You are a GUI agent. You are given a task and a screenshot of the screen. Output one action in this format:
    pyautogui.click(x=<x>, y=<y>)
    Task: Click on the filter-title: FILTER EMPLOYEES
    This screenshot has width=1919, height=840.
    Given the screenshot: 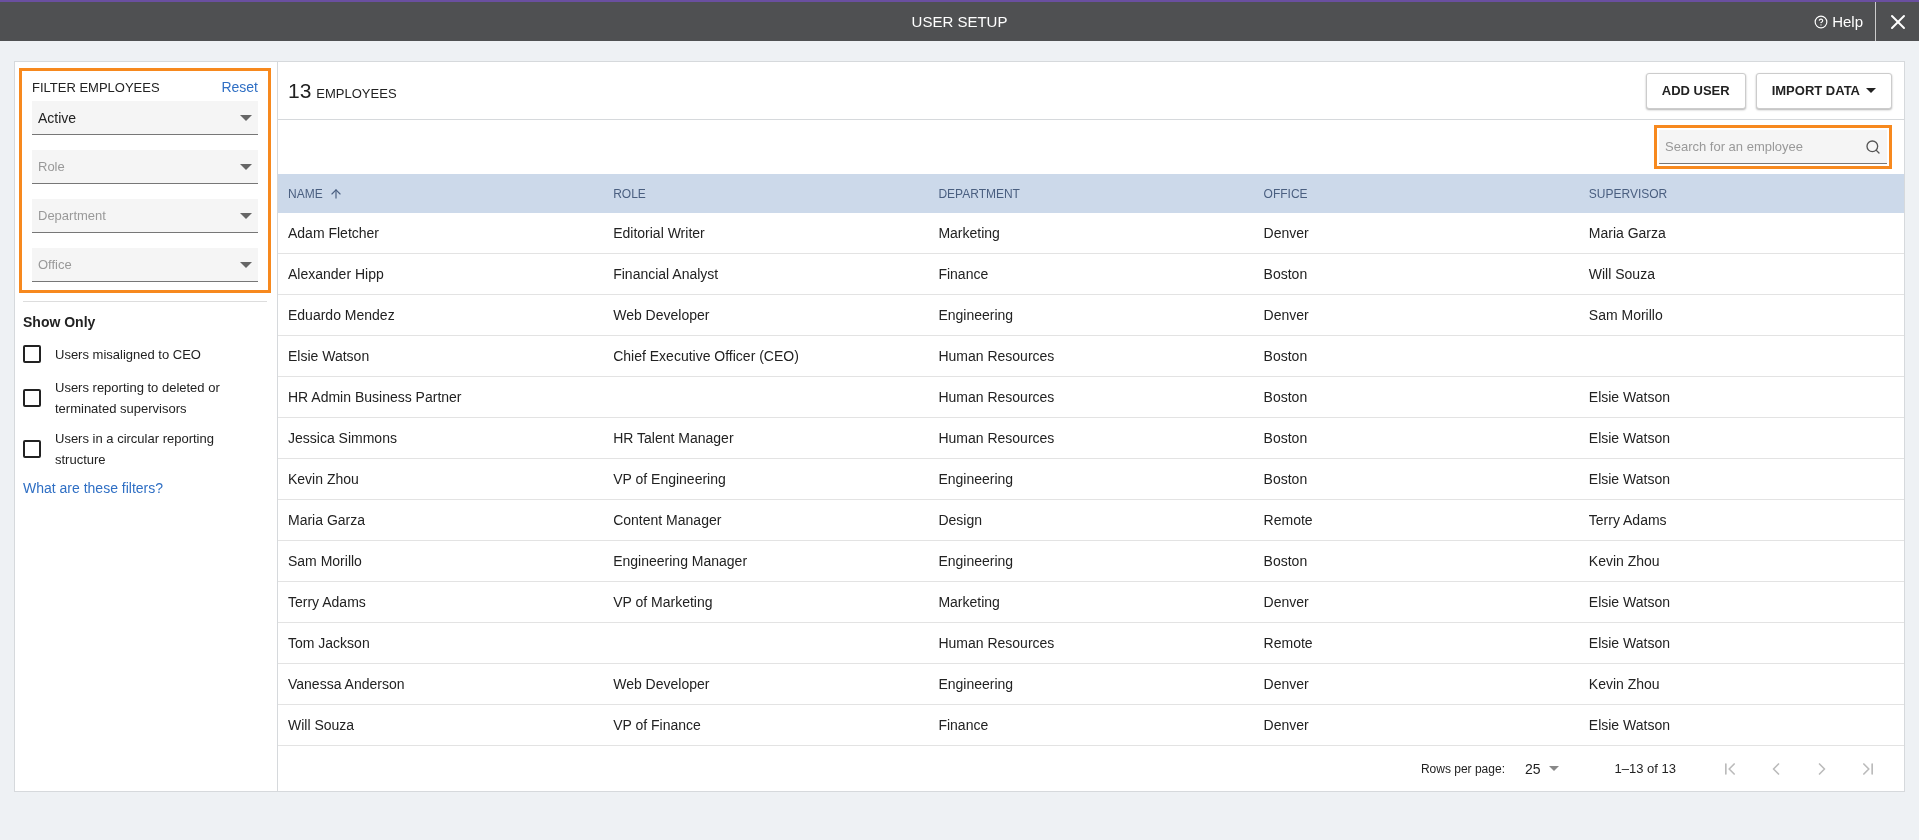 What is the action you would take?
    pyautogui.click(x=96, y=87)
    